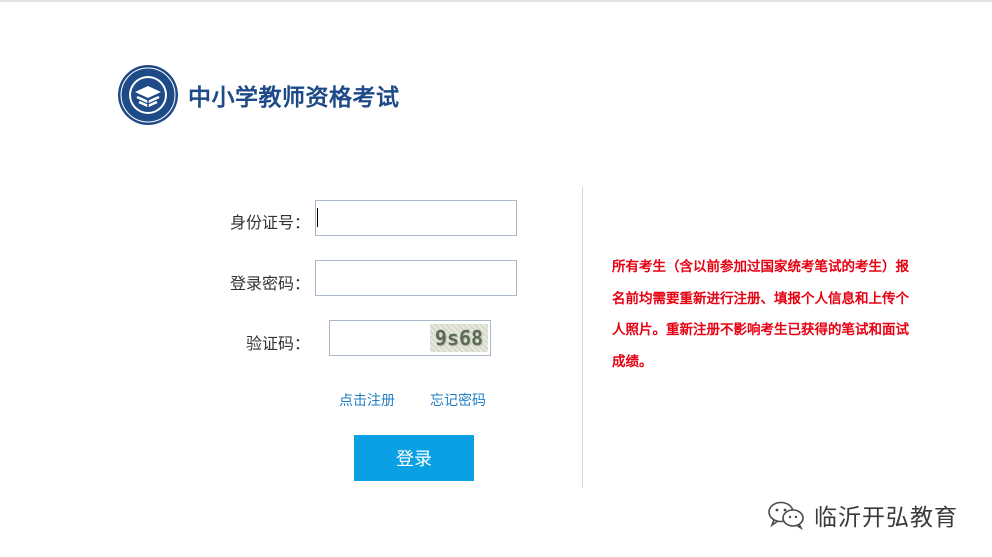 Image resolution: width=992 pixels, height=557 pixels. I want to click on watermark-text: 临沂开弘教育, so click(886, 518).